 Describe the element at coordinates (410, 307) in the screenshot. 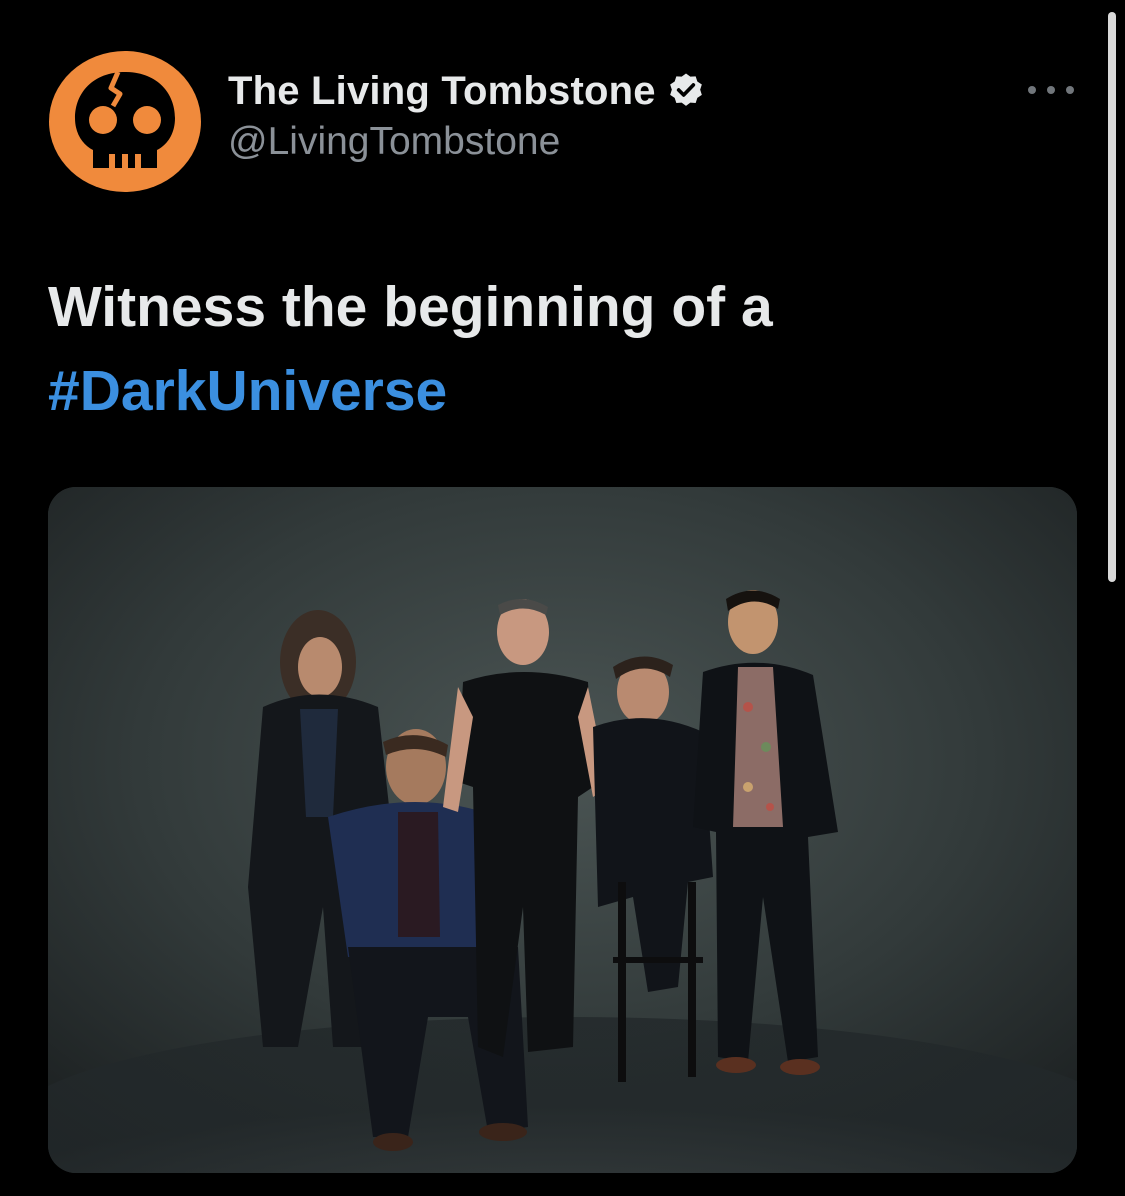

I see `tweet-body-text: Witness the beginning of a` at that location.